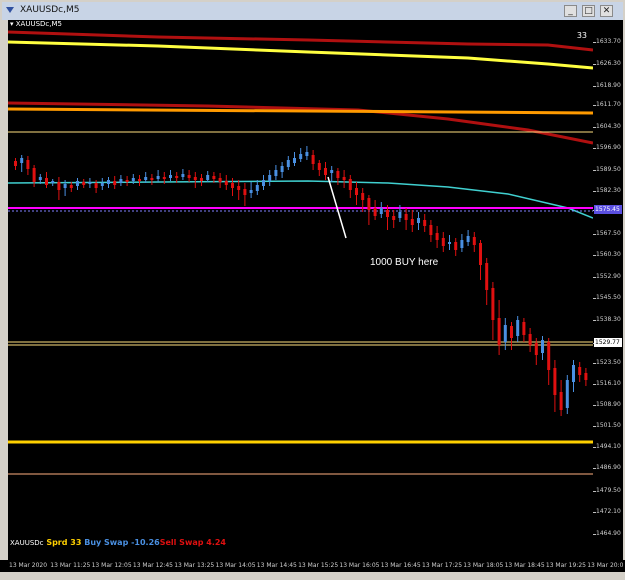 Image resolution: width=625 pixels, height=580 pixels. I want to click on price-label: 1538.30, so click(608, 319).